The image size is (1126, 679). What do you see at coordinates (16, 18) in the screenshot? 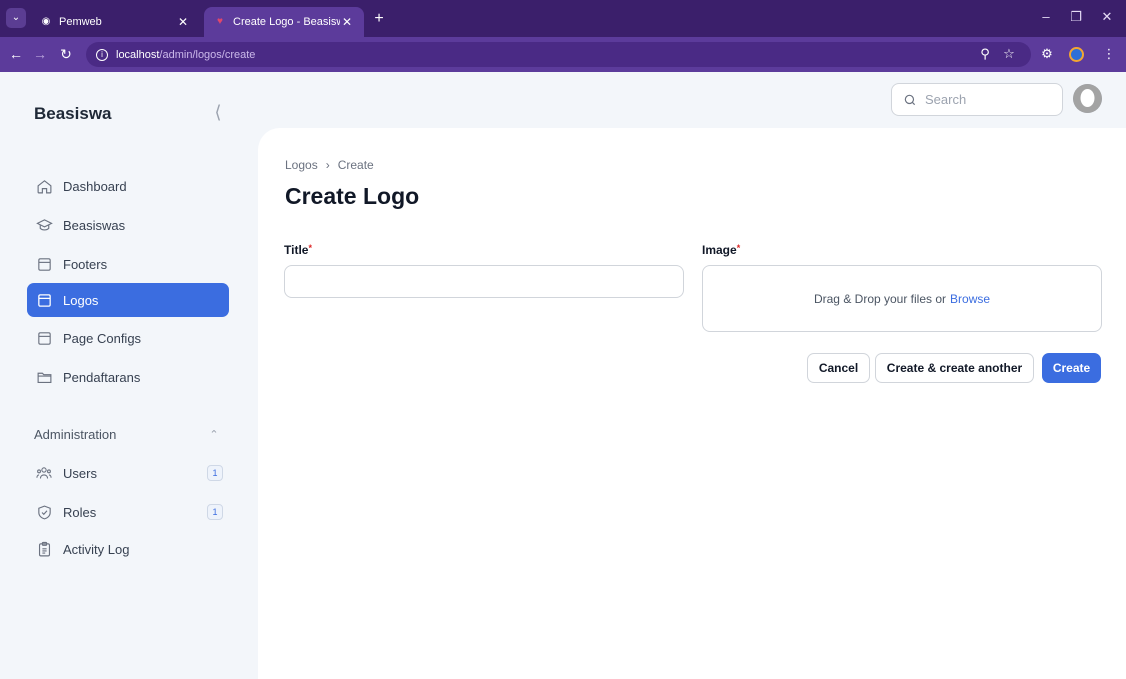
I see `tab-search-button: ⌄` at bounding box center [16, 18].